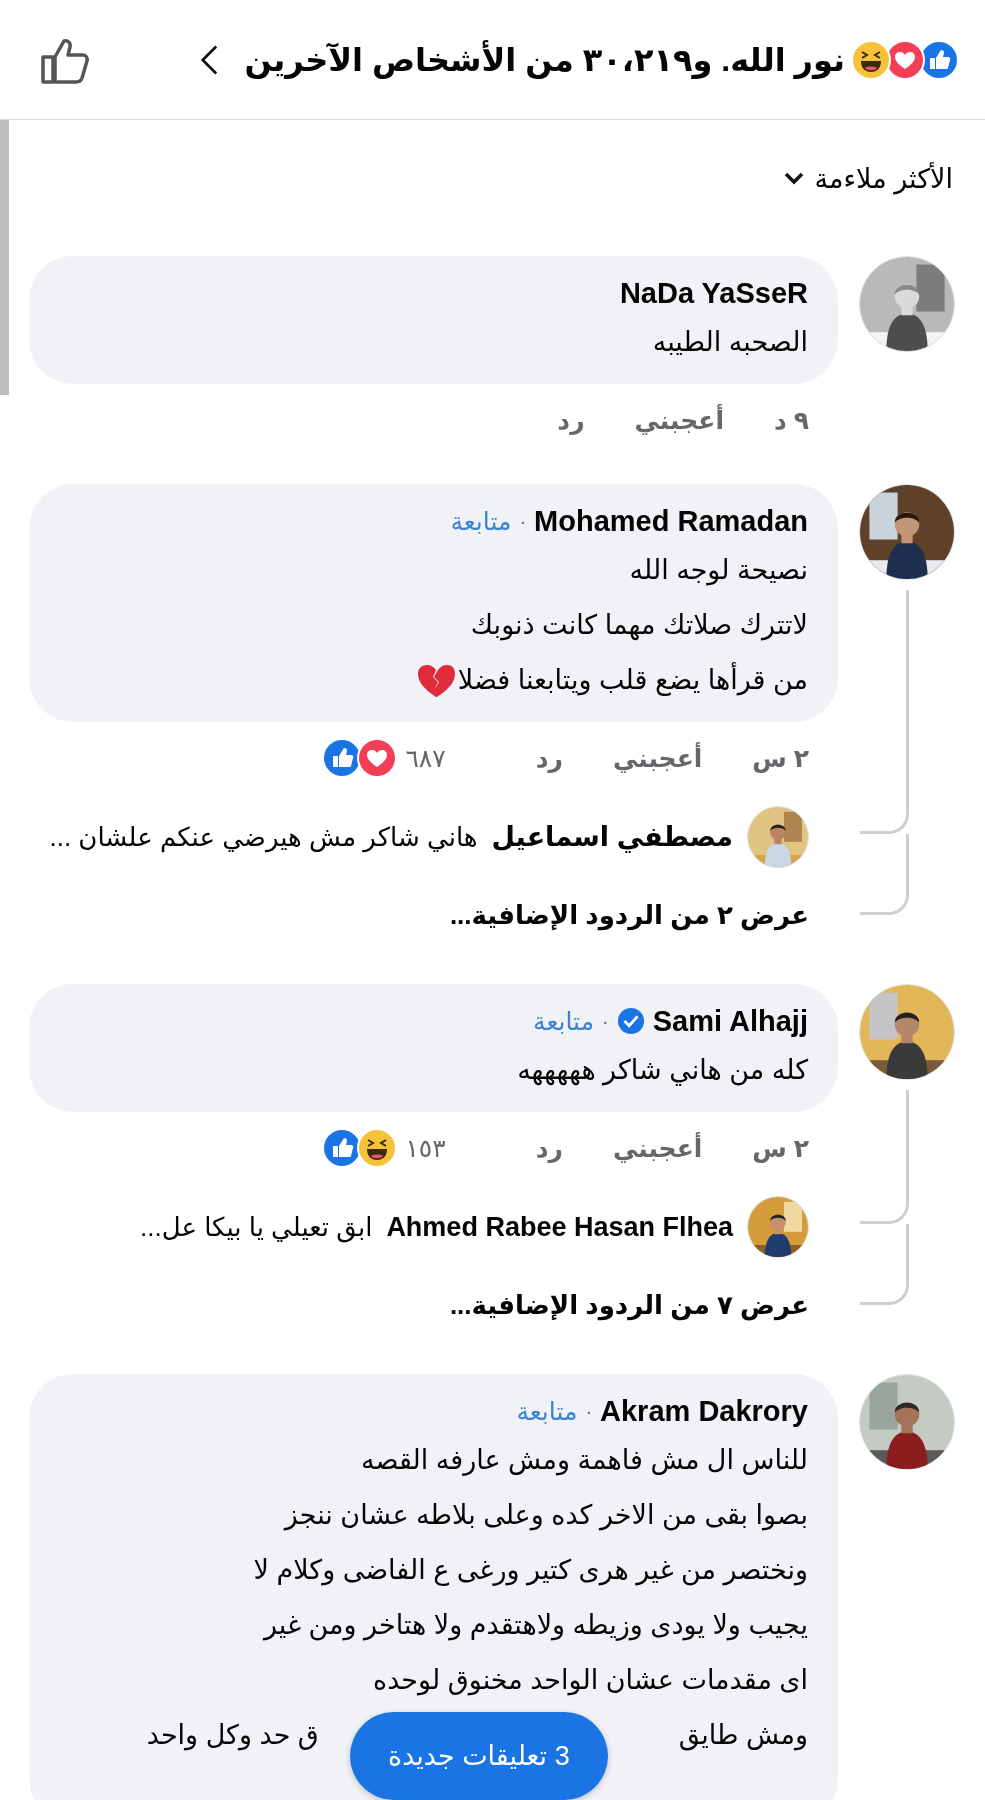  I want to click on comment-text: لاتترك صلاتك مهما كانت ذنوبك, so click(639, 626).